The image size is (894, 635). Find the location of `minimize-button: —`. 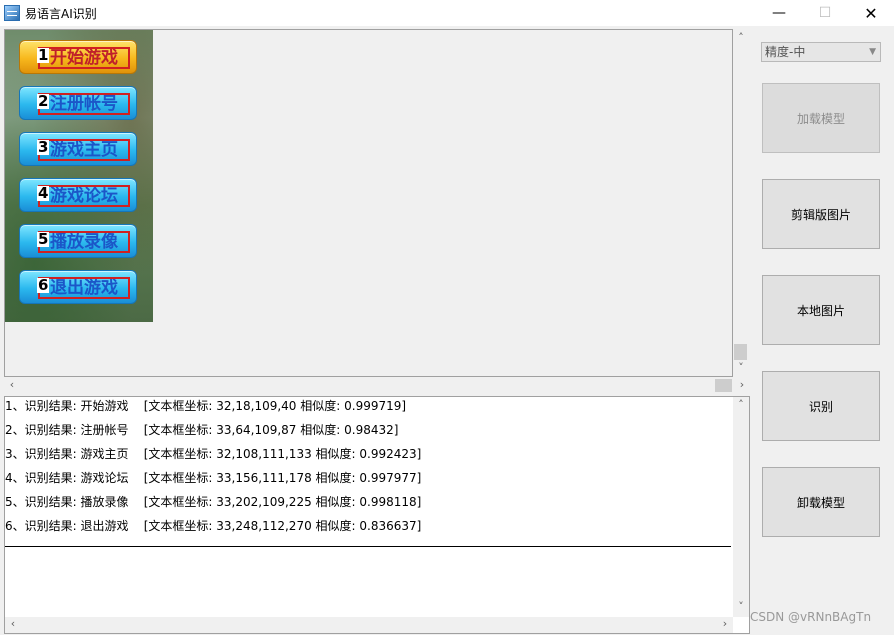

minimize-button: — is located at coordinates (779, 13).